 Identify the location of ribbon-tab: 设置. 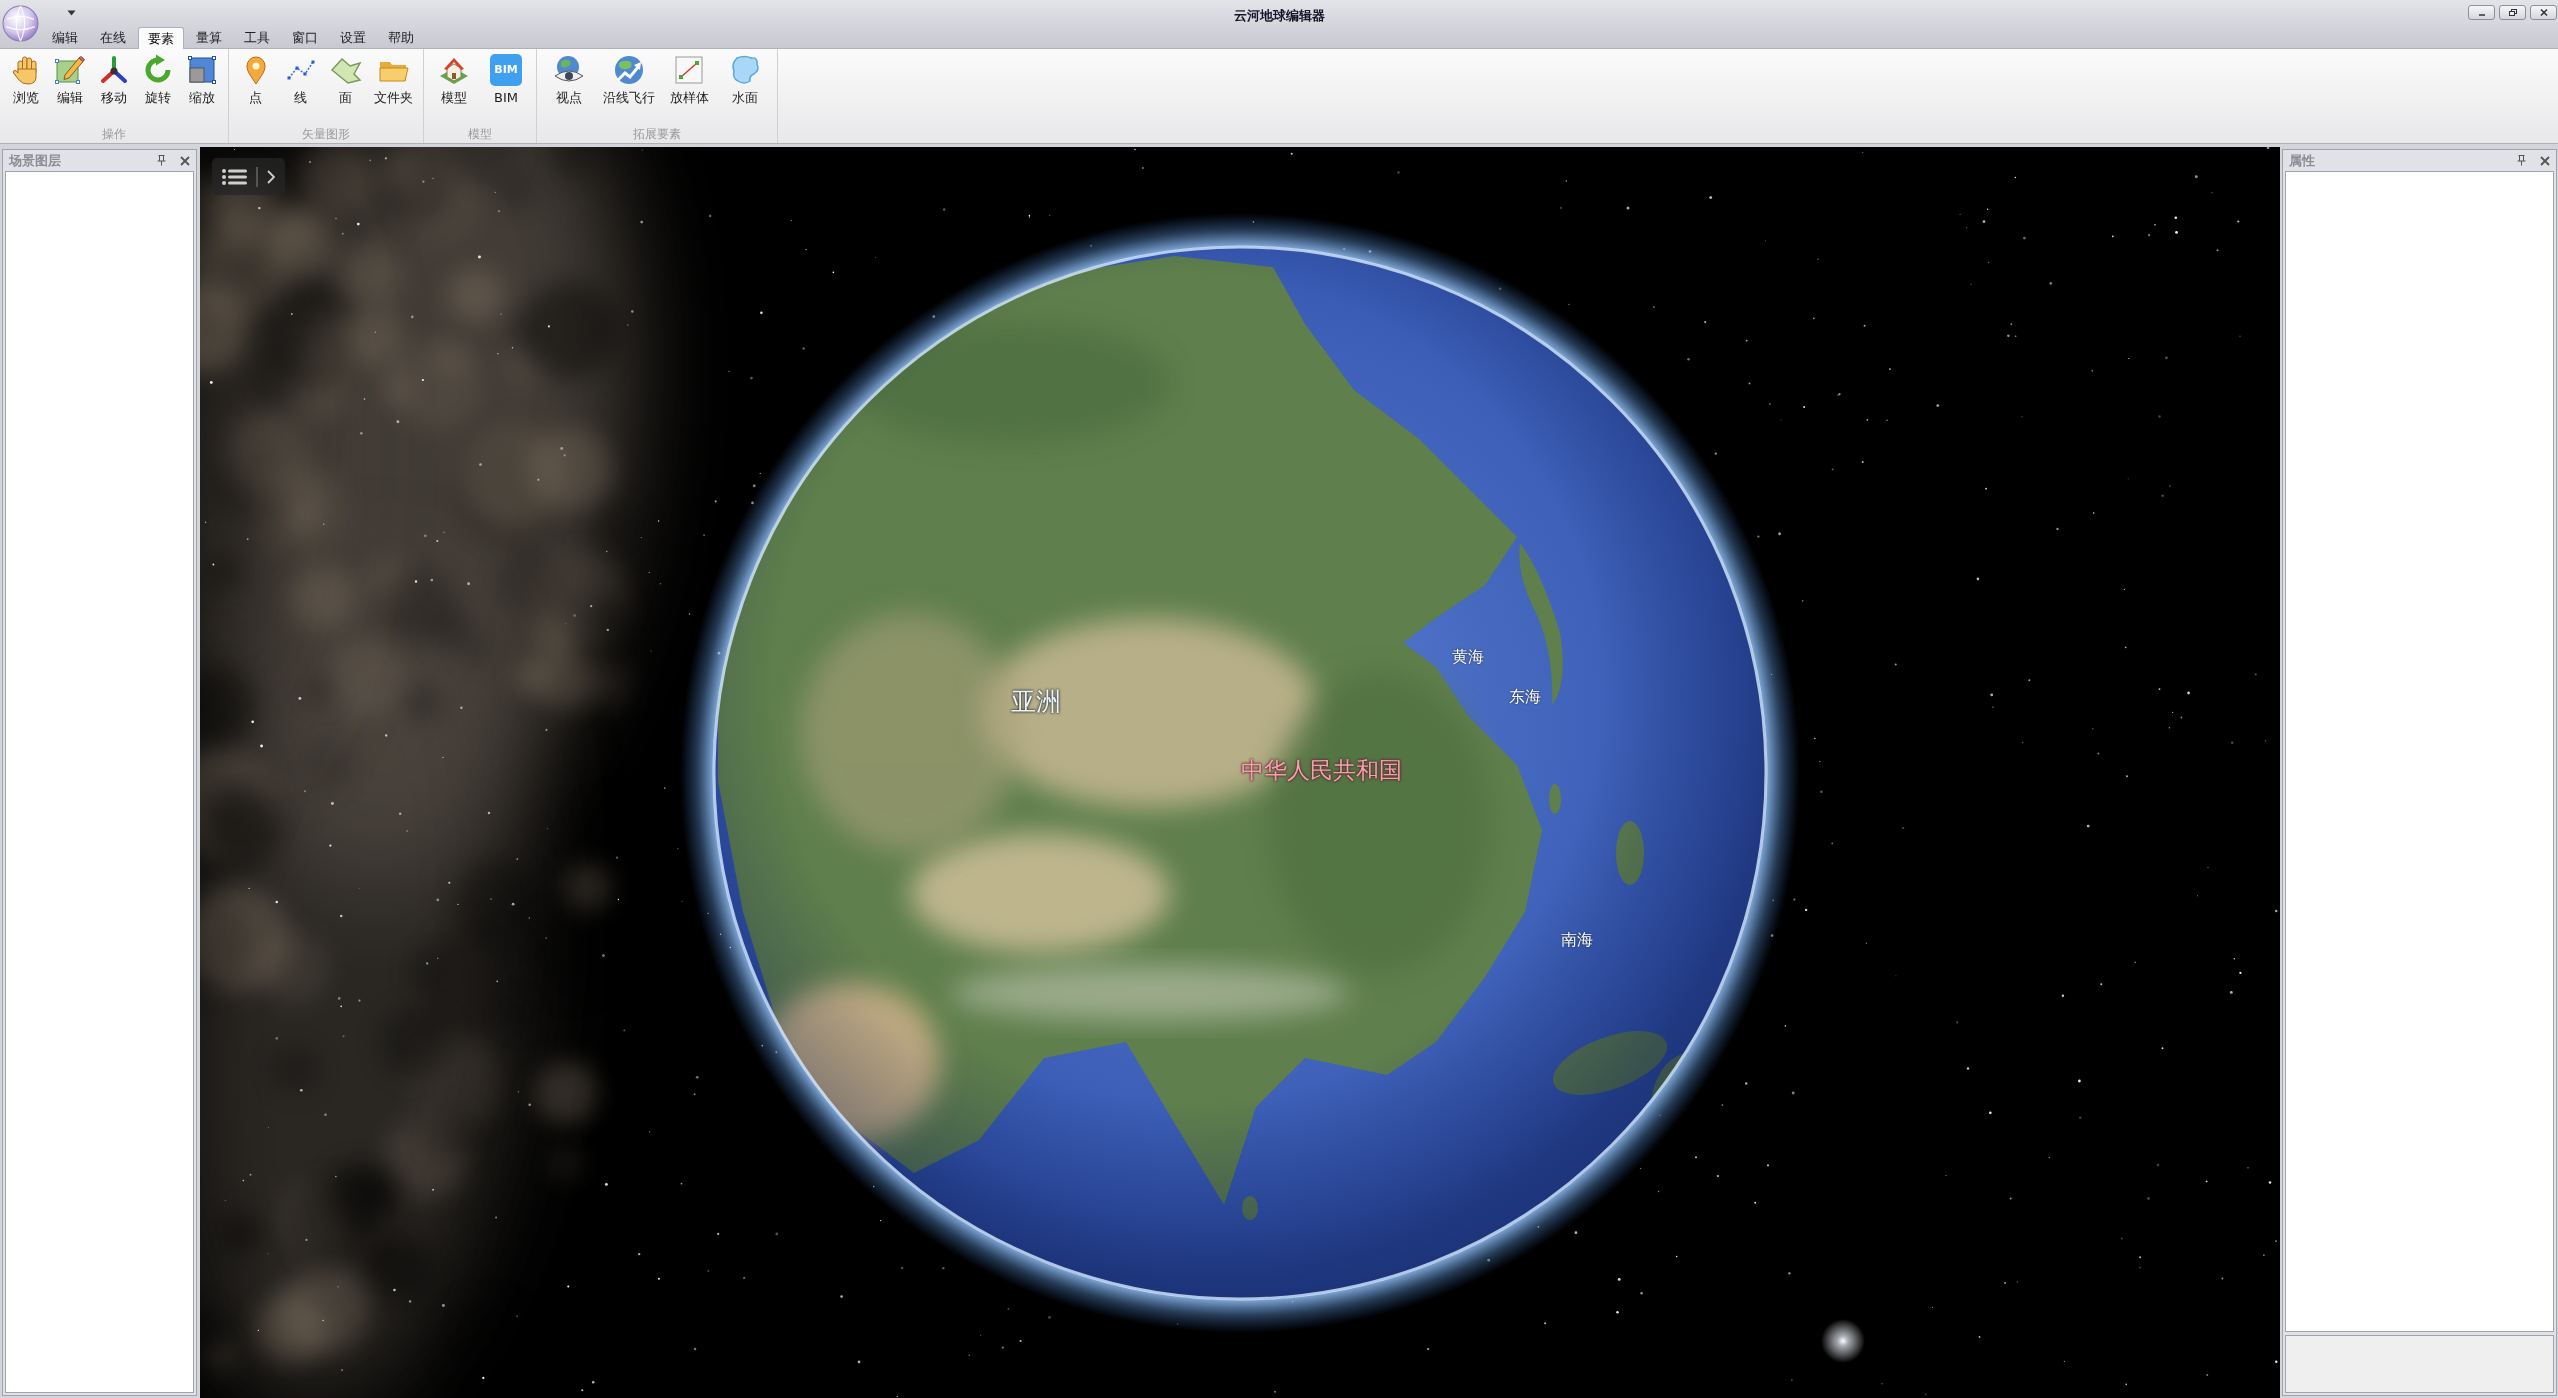
(353, 37).